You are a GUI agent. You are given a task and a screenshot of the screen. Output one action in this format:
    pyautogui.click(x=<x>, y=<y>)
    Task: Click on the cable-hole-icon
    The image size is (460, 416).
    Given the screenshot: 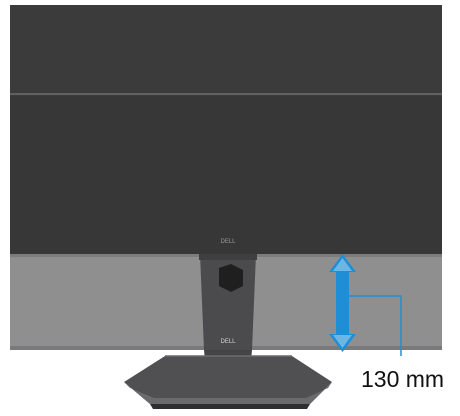 What is the action you would take?
    pyautogui.click(x=231, y=278)
    